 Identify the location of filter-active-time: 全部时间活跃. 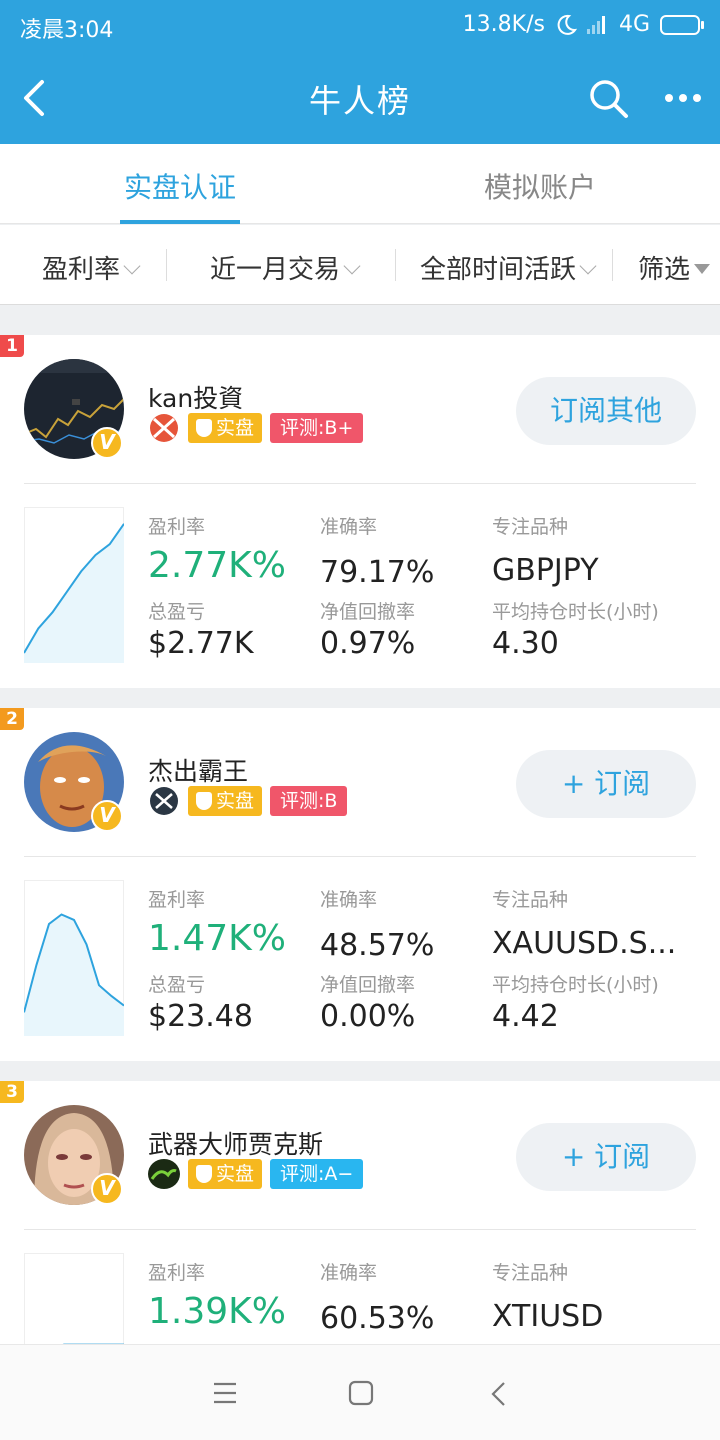
(508, 267).